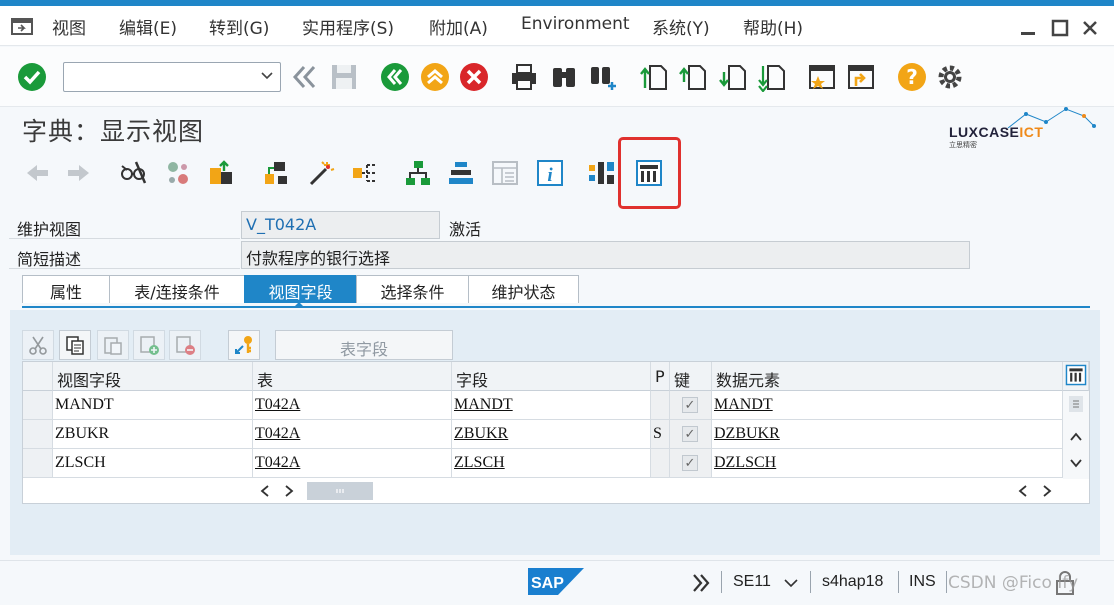  I want to click on scroll-thumb, so click(340, 491).